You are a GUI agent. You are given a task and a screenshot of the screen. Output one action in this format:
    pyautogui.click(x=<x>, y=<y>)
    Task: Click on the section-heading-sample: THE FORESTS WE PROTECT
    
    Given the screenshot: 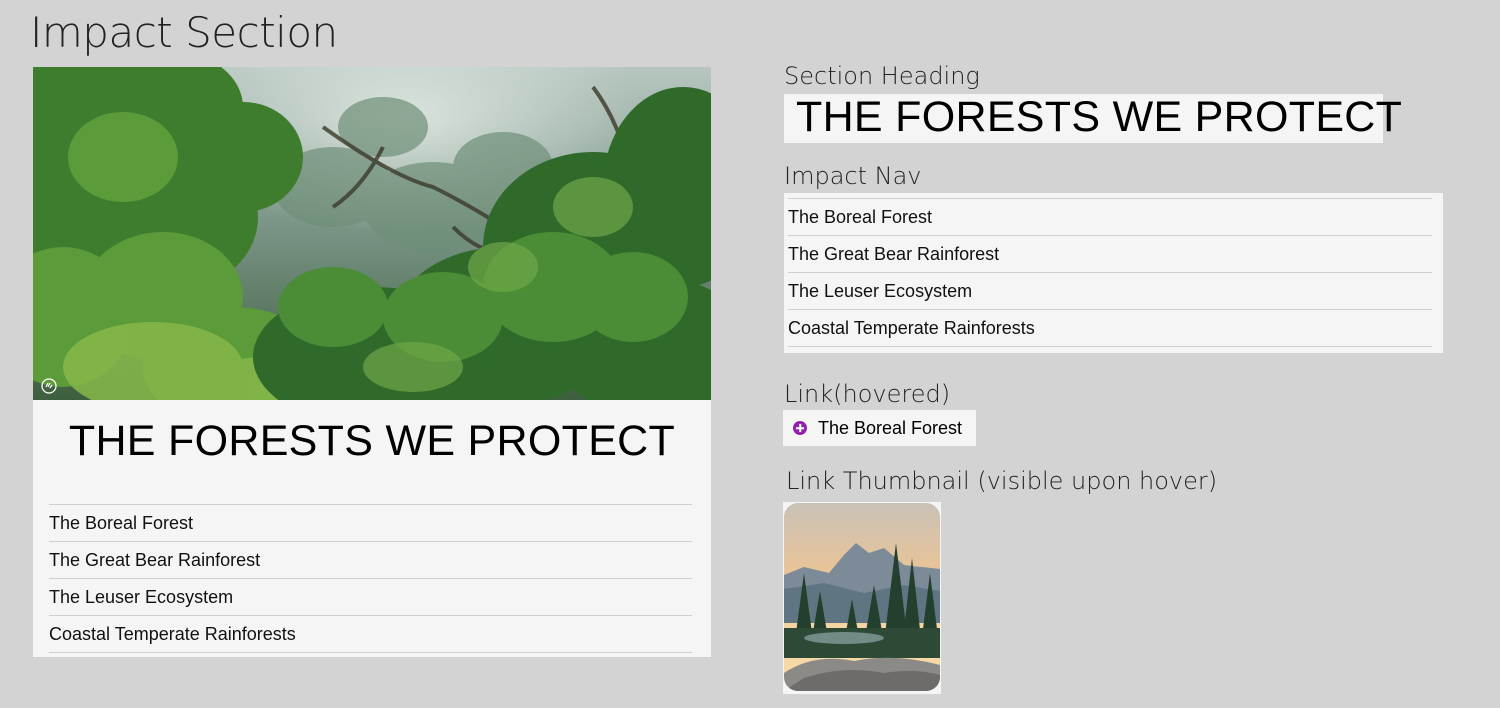 What is the action you would take?
    pyautogui.click(x=1093, y=118)
    